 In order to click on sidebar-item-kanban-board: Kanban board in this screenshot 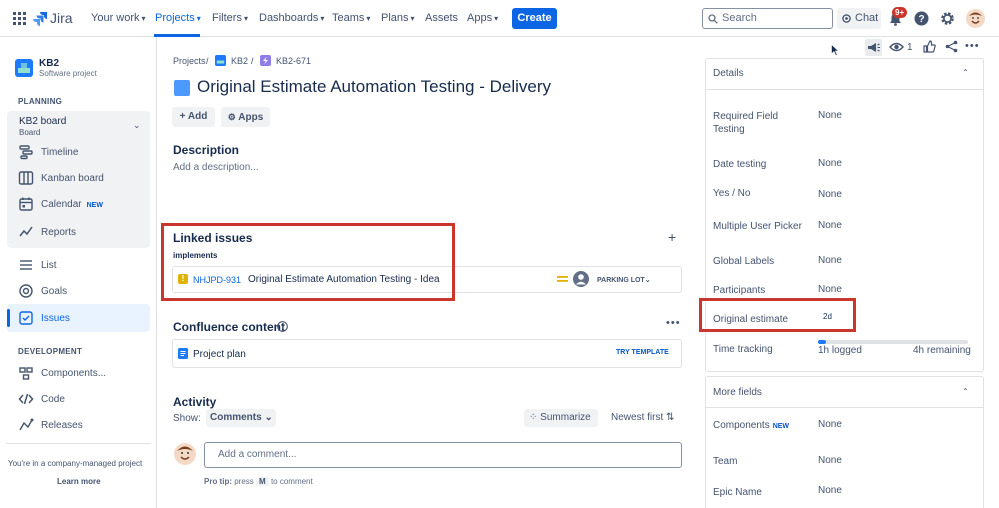, I will do `click(72, 178)`.